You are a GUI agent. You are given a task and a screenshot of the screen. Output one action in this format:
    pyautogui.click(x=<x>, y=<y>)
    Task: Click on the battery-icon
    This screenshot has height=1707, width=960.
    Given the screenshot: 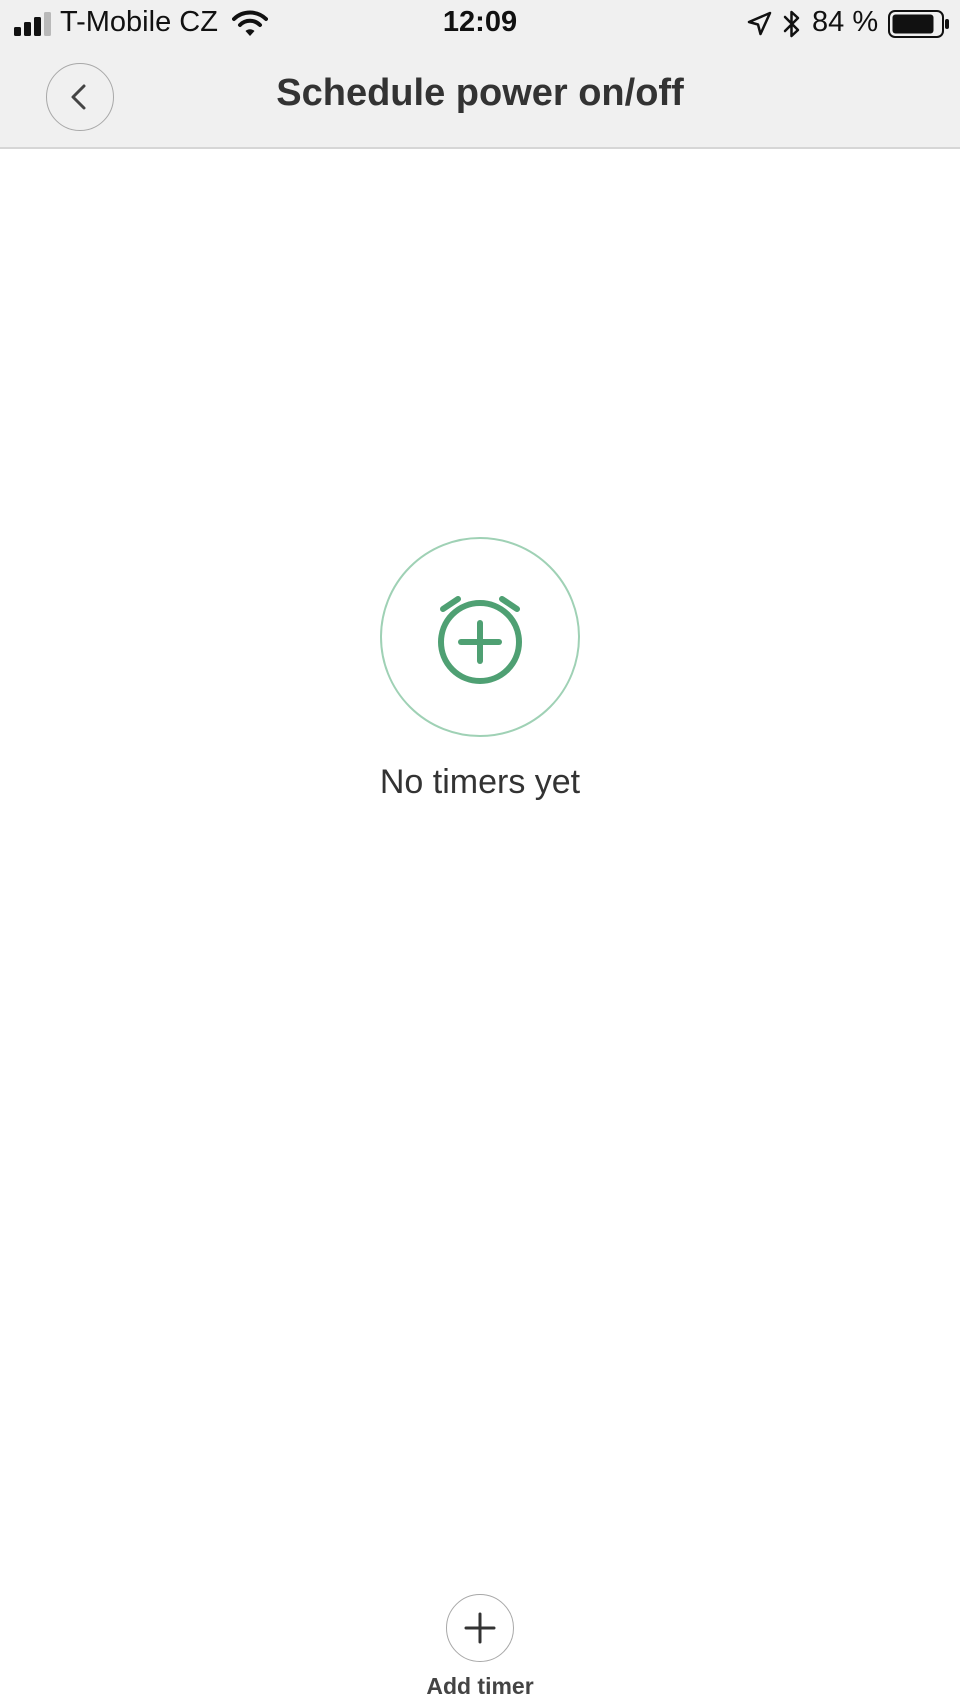 What is the action you would take?
    pyautogui.click(x=918, y=24)
    